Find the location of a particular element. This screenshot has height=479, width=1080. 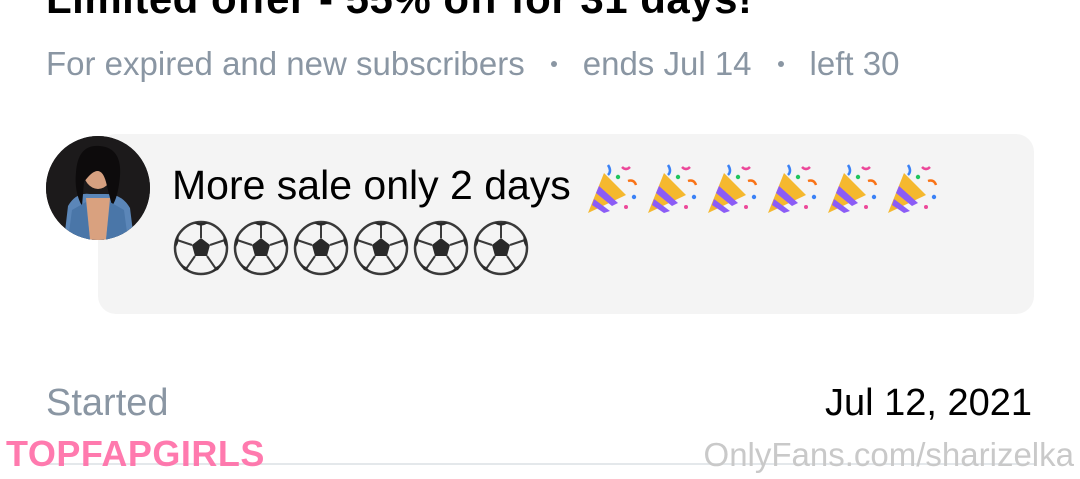

party-emoji-row is located at coordinates (761, 188).